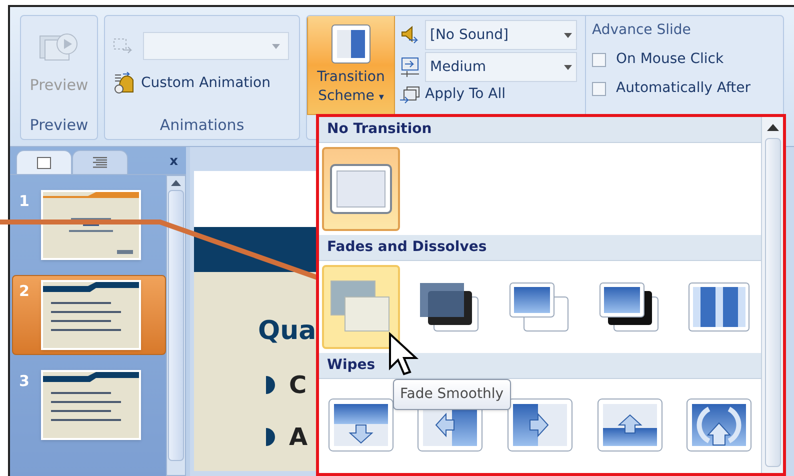 This screenshot has width=794, height=476. Describe the element at coordinates (501, 67) in the screenshot. I see `speed-dropdown: Medium` at that location.